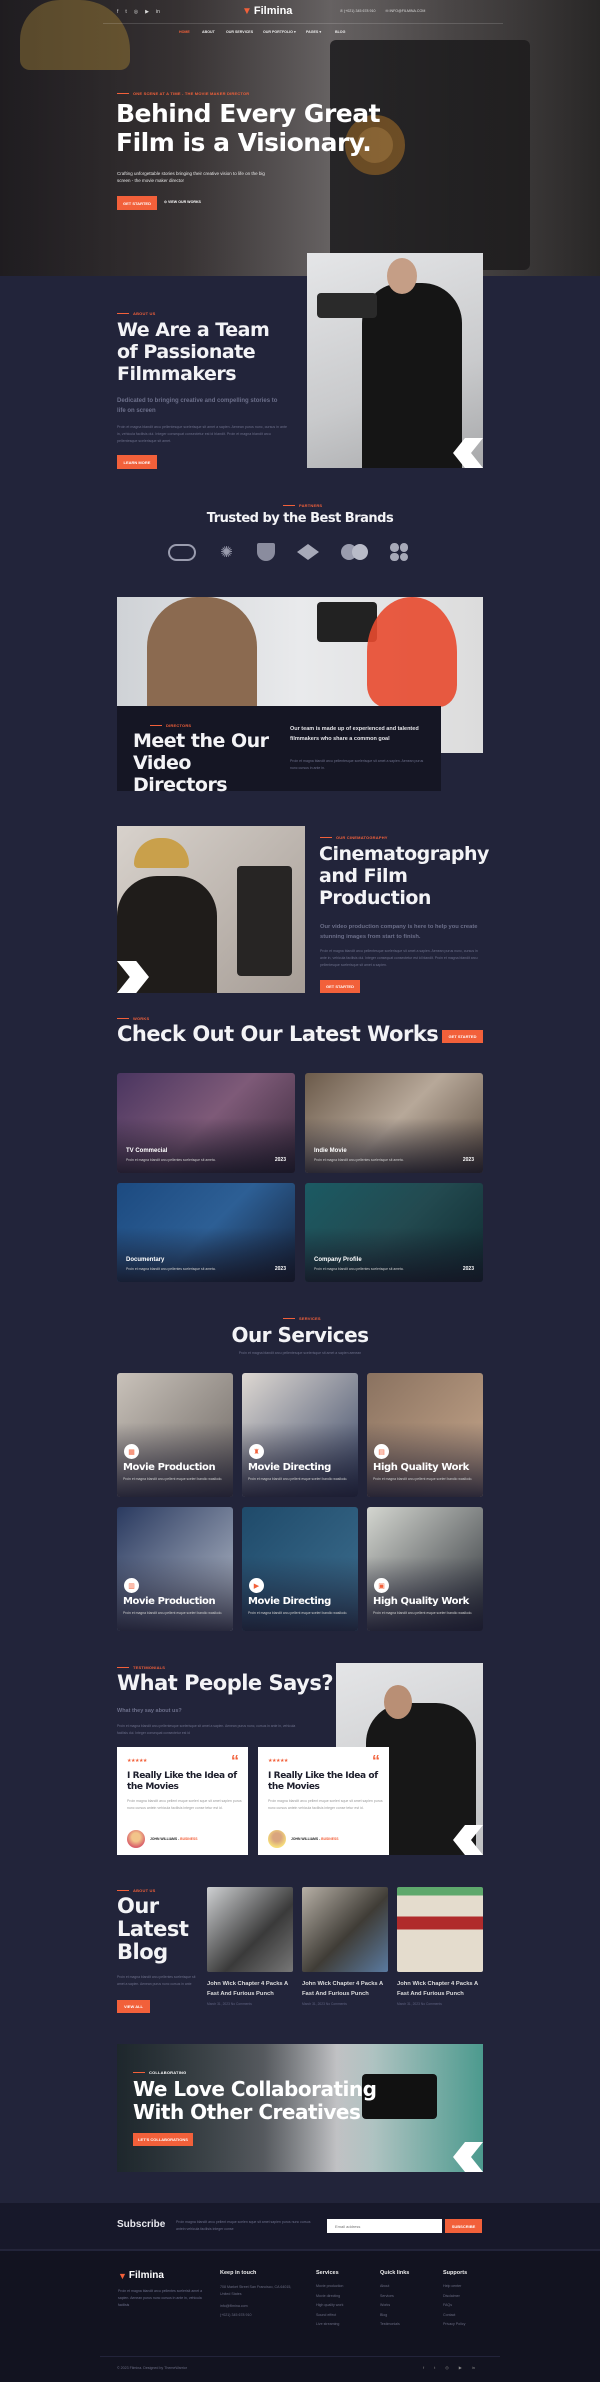  What do you see at coordinates (184, 32) in the screenshot?
I see `nav-home: HOME` at bounding box center [184, 32].